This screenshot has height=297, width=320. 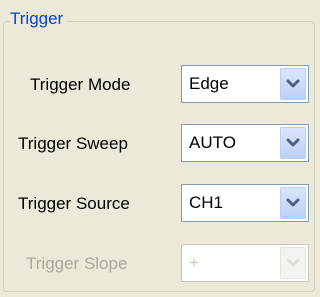 I want to click on trigger-sweep-select: AUTO, so click(x=245, y=143).